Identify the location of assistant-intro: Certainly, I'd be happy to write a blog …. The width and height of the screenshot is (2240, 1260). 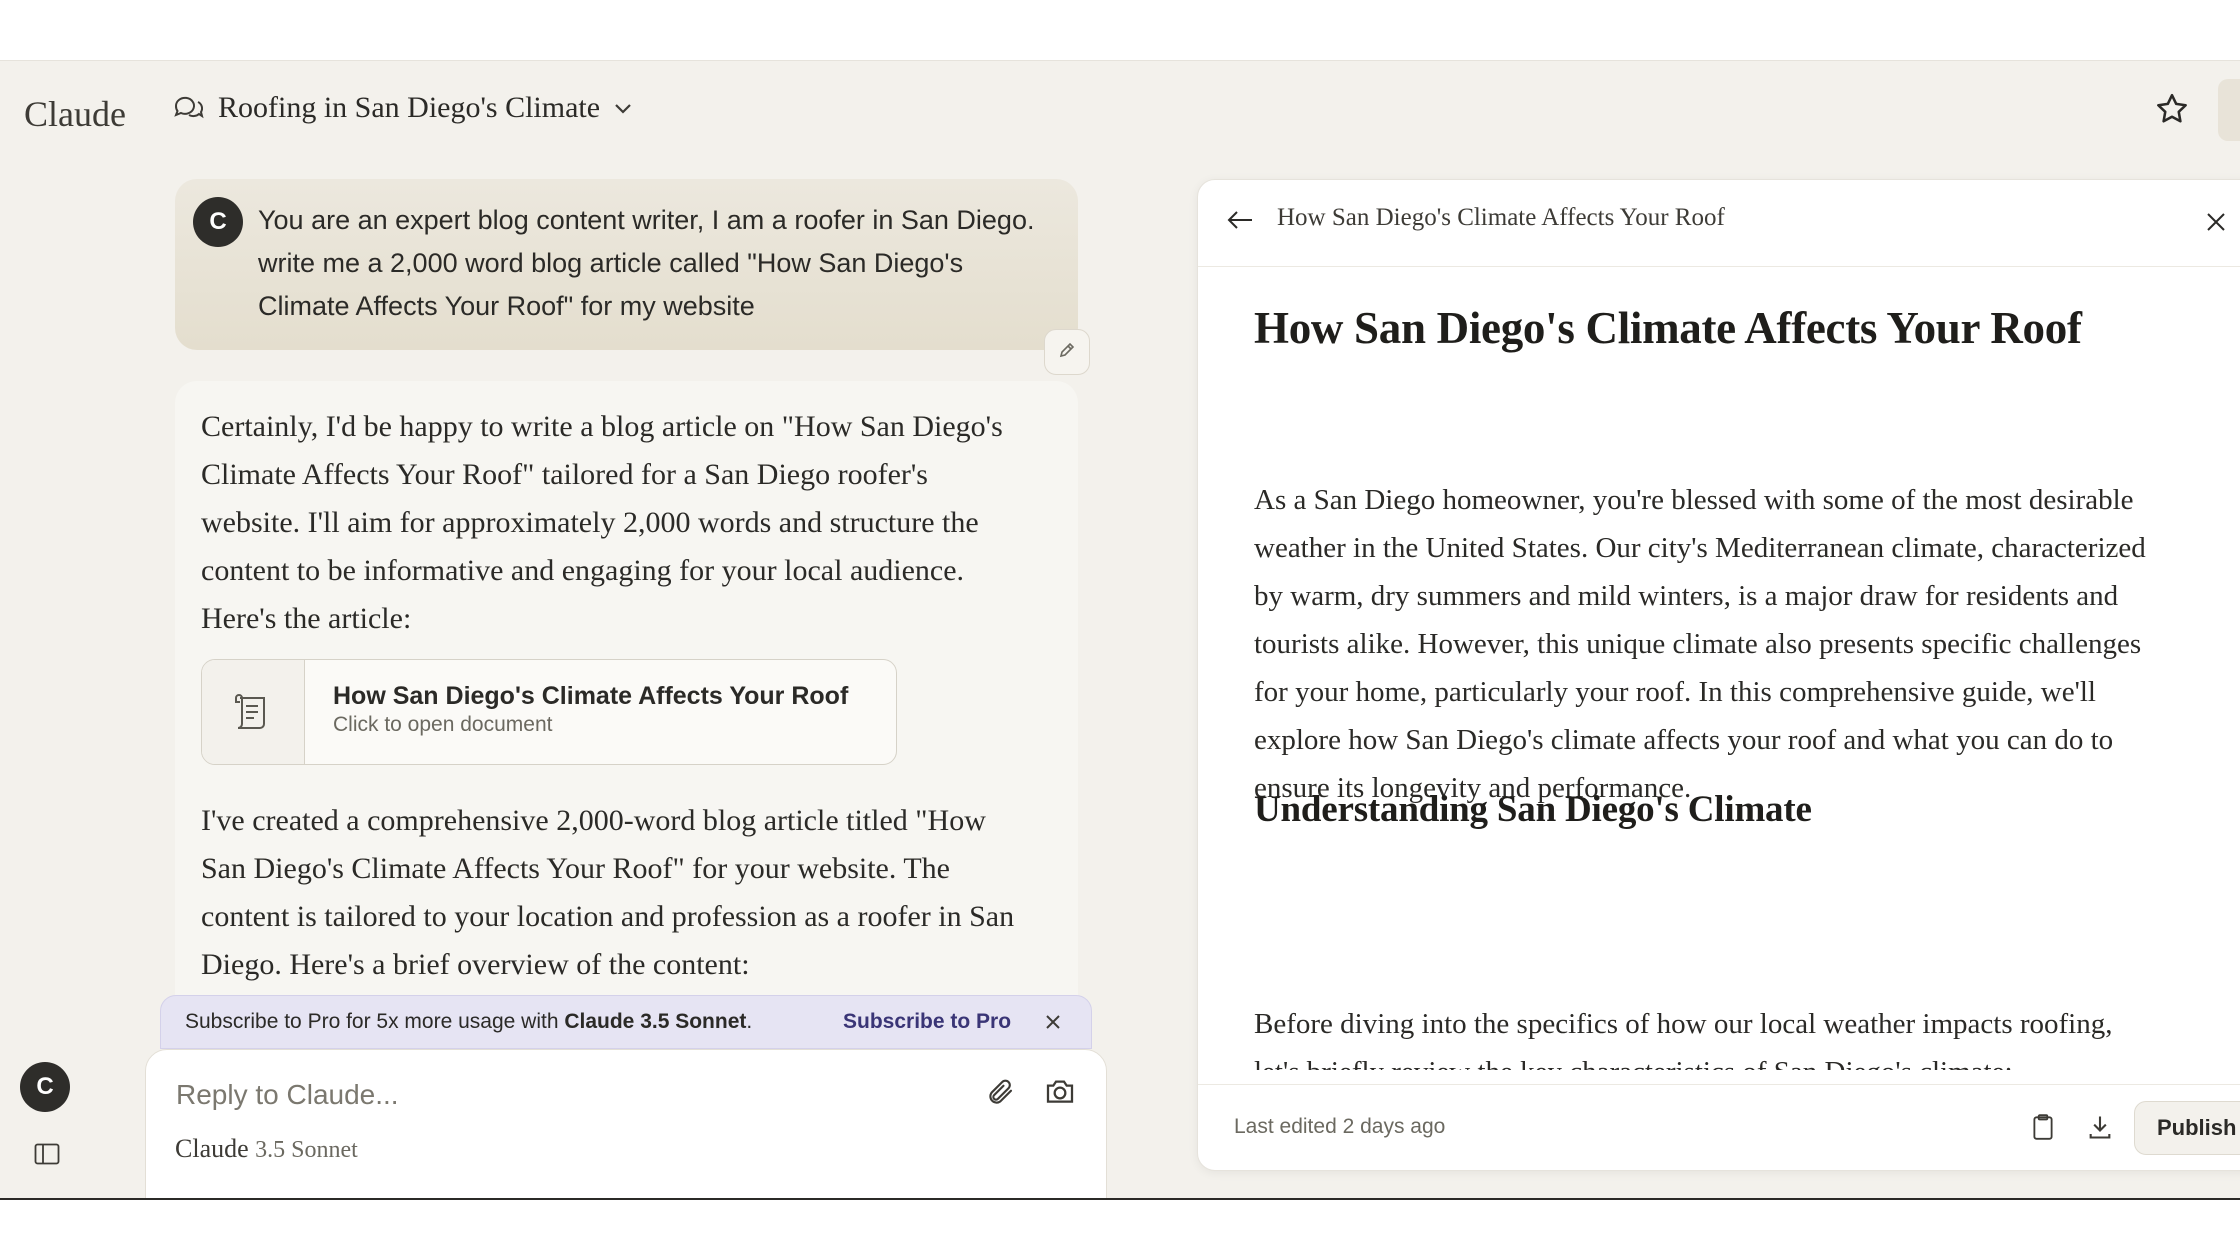
(602, 522).